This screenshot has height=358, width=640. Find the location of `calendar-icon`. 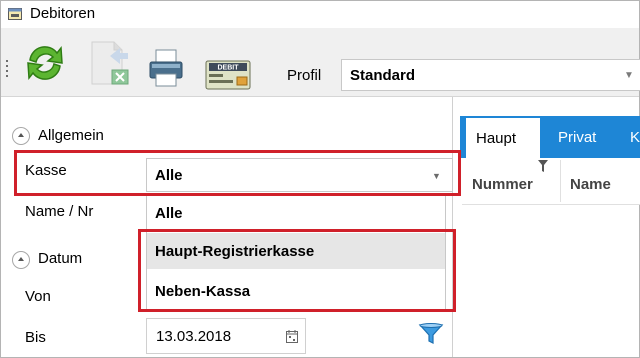

calendar-icon is located at coordinates (292, 336).